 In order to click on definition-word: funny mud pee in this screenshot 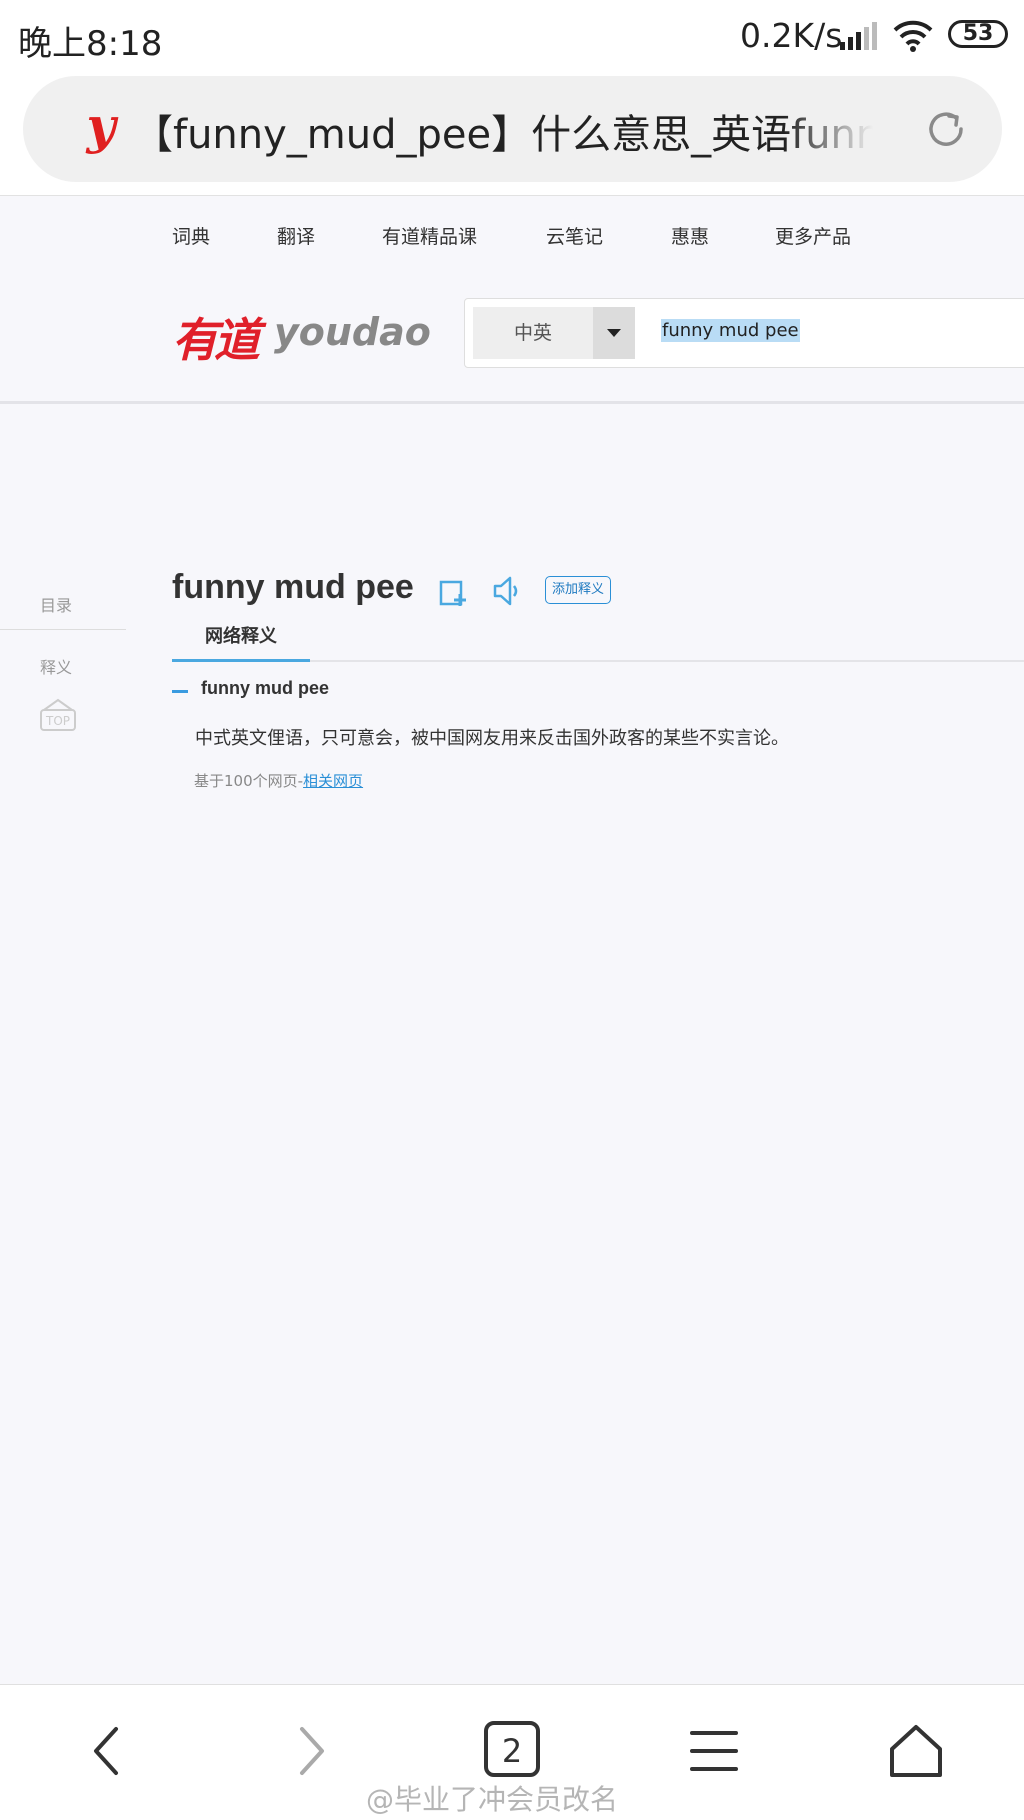, I will do `click(265, 688)`.